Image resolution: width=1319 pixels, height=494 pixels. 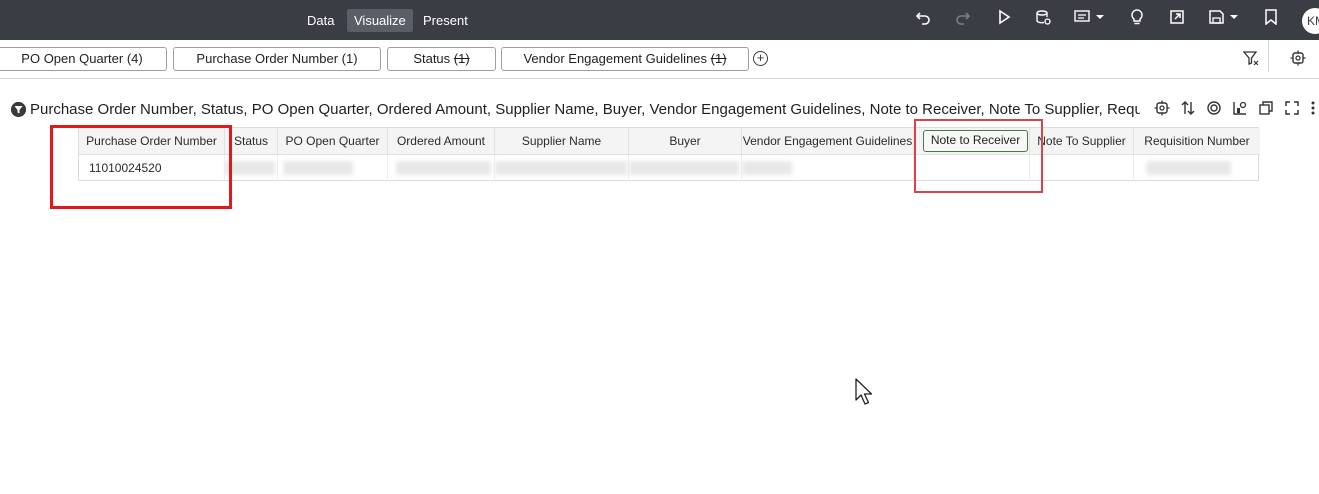 I want to click on filter-options-icon, so click(x=1250, y=60).